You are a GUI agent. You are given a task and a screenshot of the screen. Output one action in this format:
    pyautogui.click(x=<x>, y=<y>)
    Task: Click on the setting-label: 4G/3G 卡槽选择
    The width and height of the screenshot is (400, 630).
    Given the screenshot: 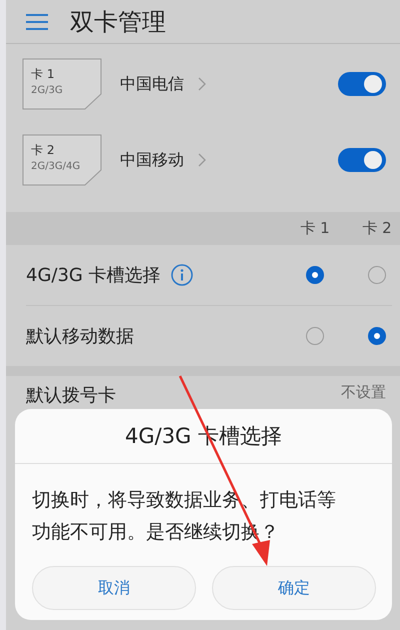 What is the action you would take?
    pyautogui.click(x=93, y=275)
    